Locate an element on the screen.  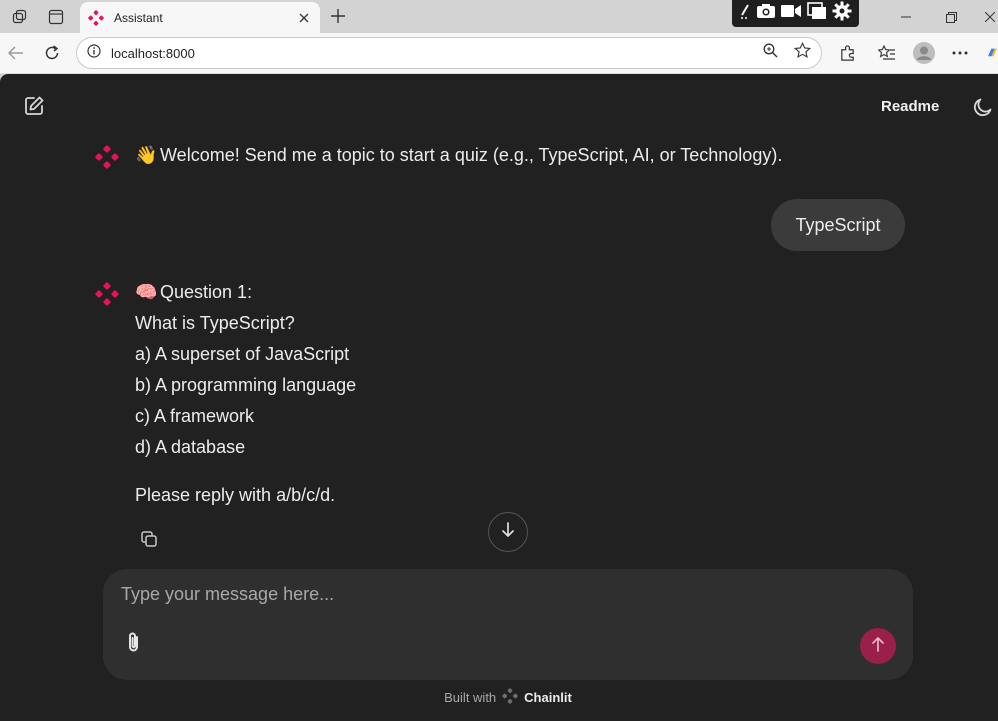
answer-option-b: b) A programming language is located at coordinates (246, 385).